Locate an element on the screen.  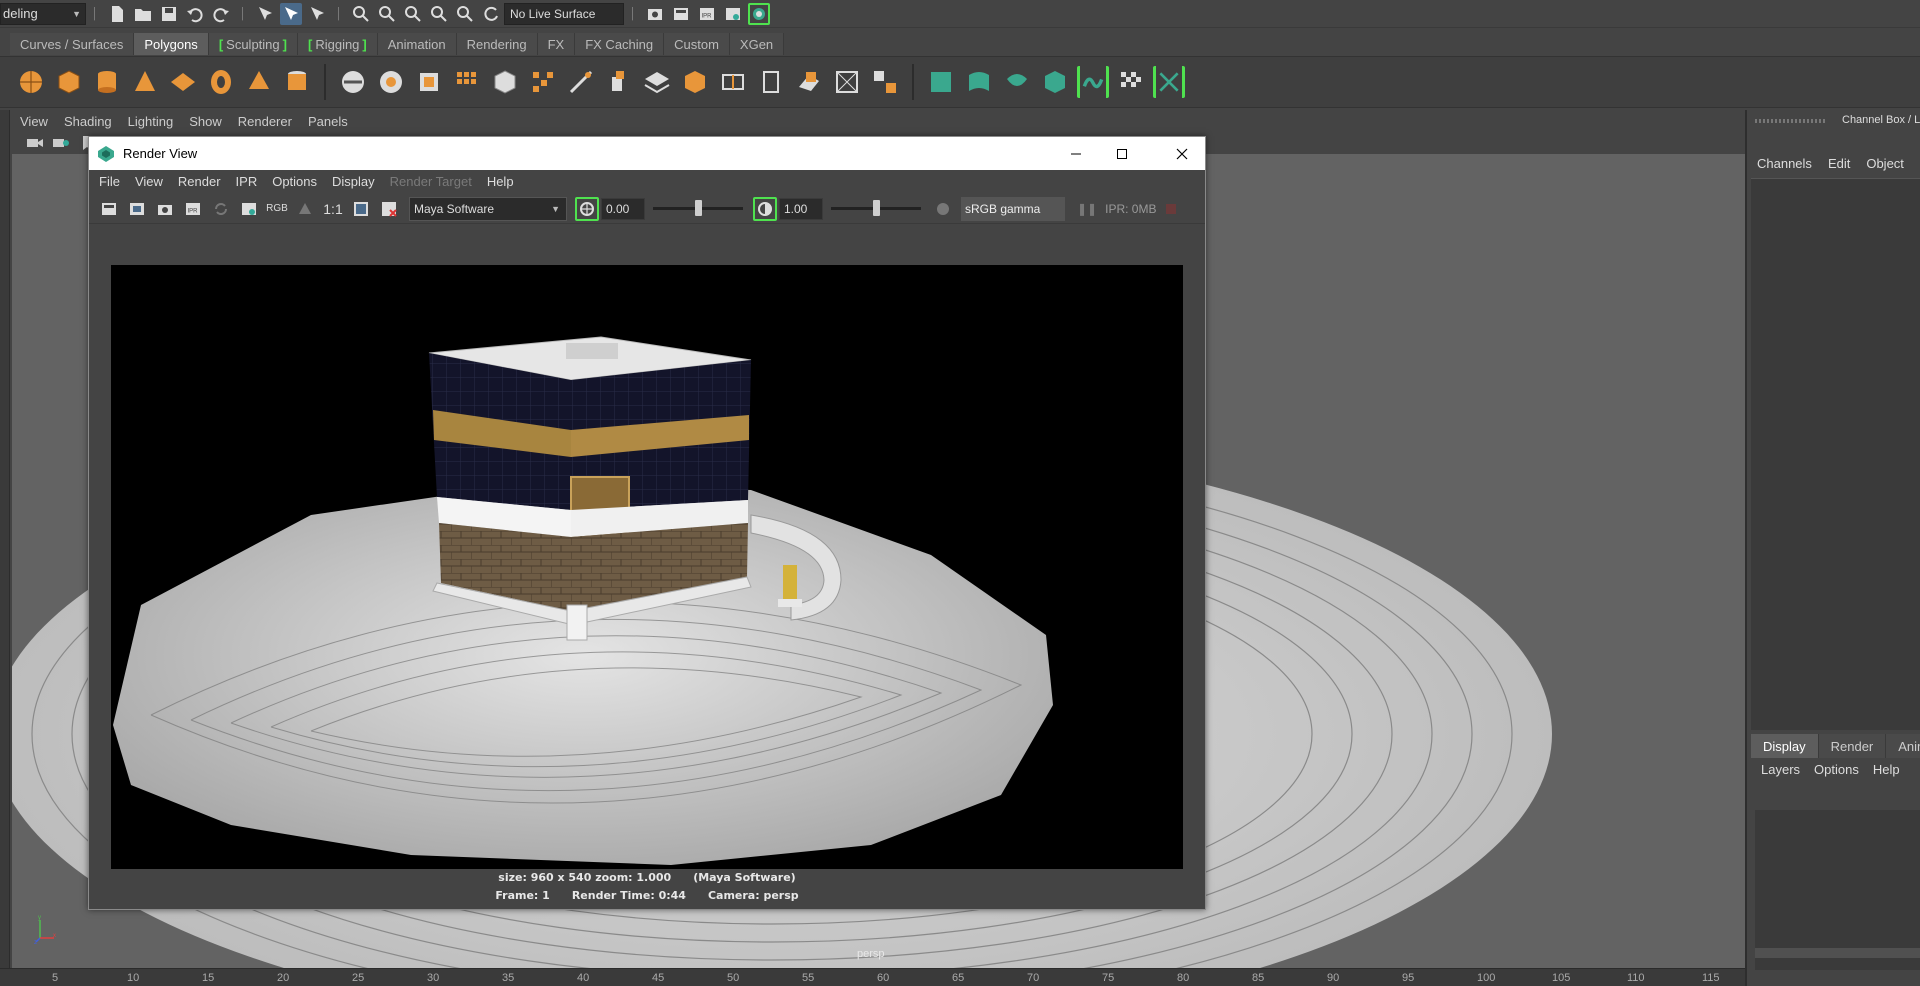
merge-icon is located at coordinates (885, 82).